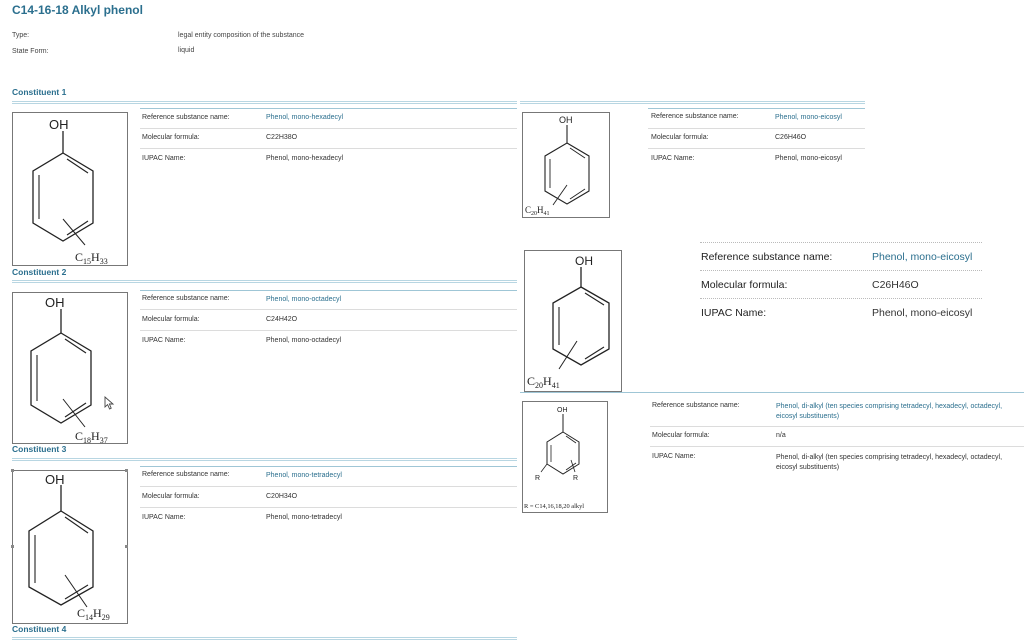 The image size is (1024, 644). Describe the element at coordinates (303, 299) in the screenshot. I see `reference-substance-link: Phenol, mono-octadecyl` at that location.